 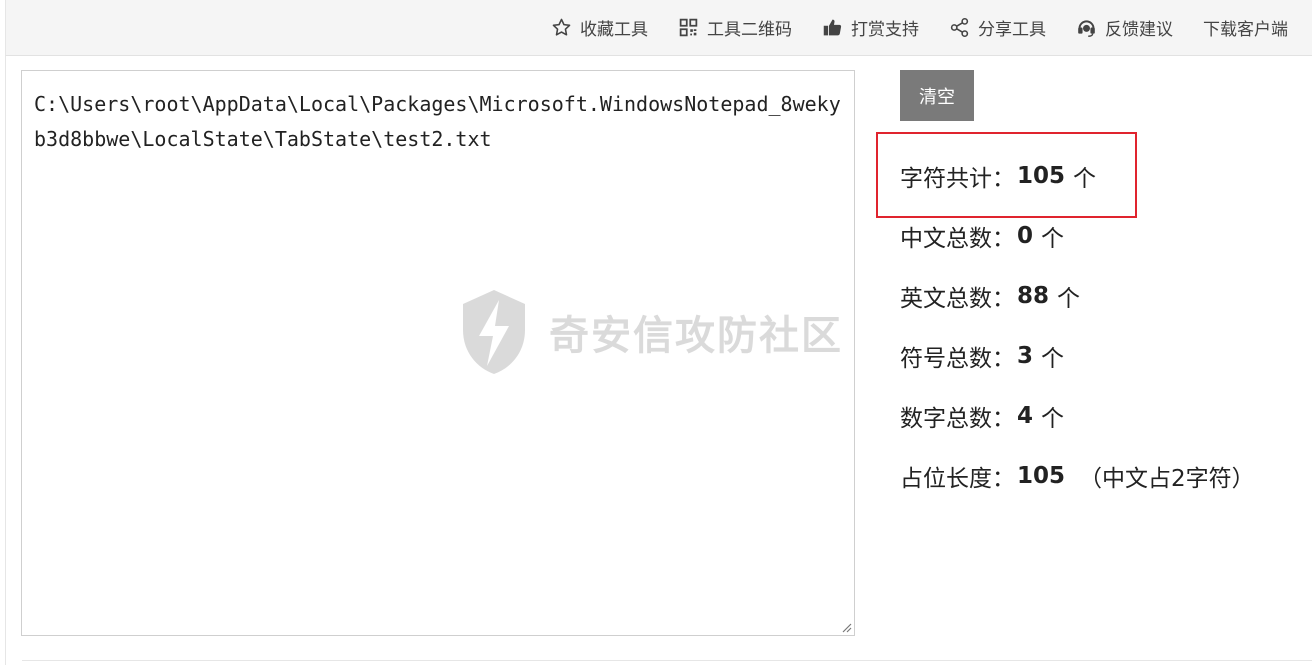 I want to click on donate-support-button: 打赏支持, so click(x=870, y=27).